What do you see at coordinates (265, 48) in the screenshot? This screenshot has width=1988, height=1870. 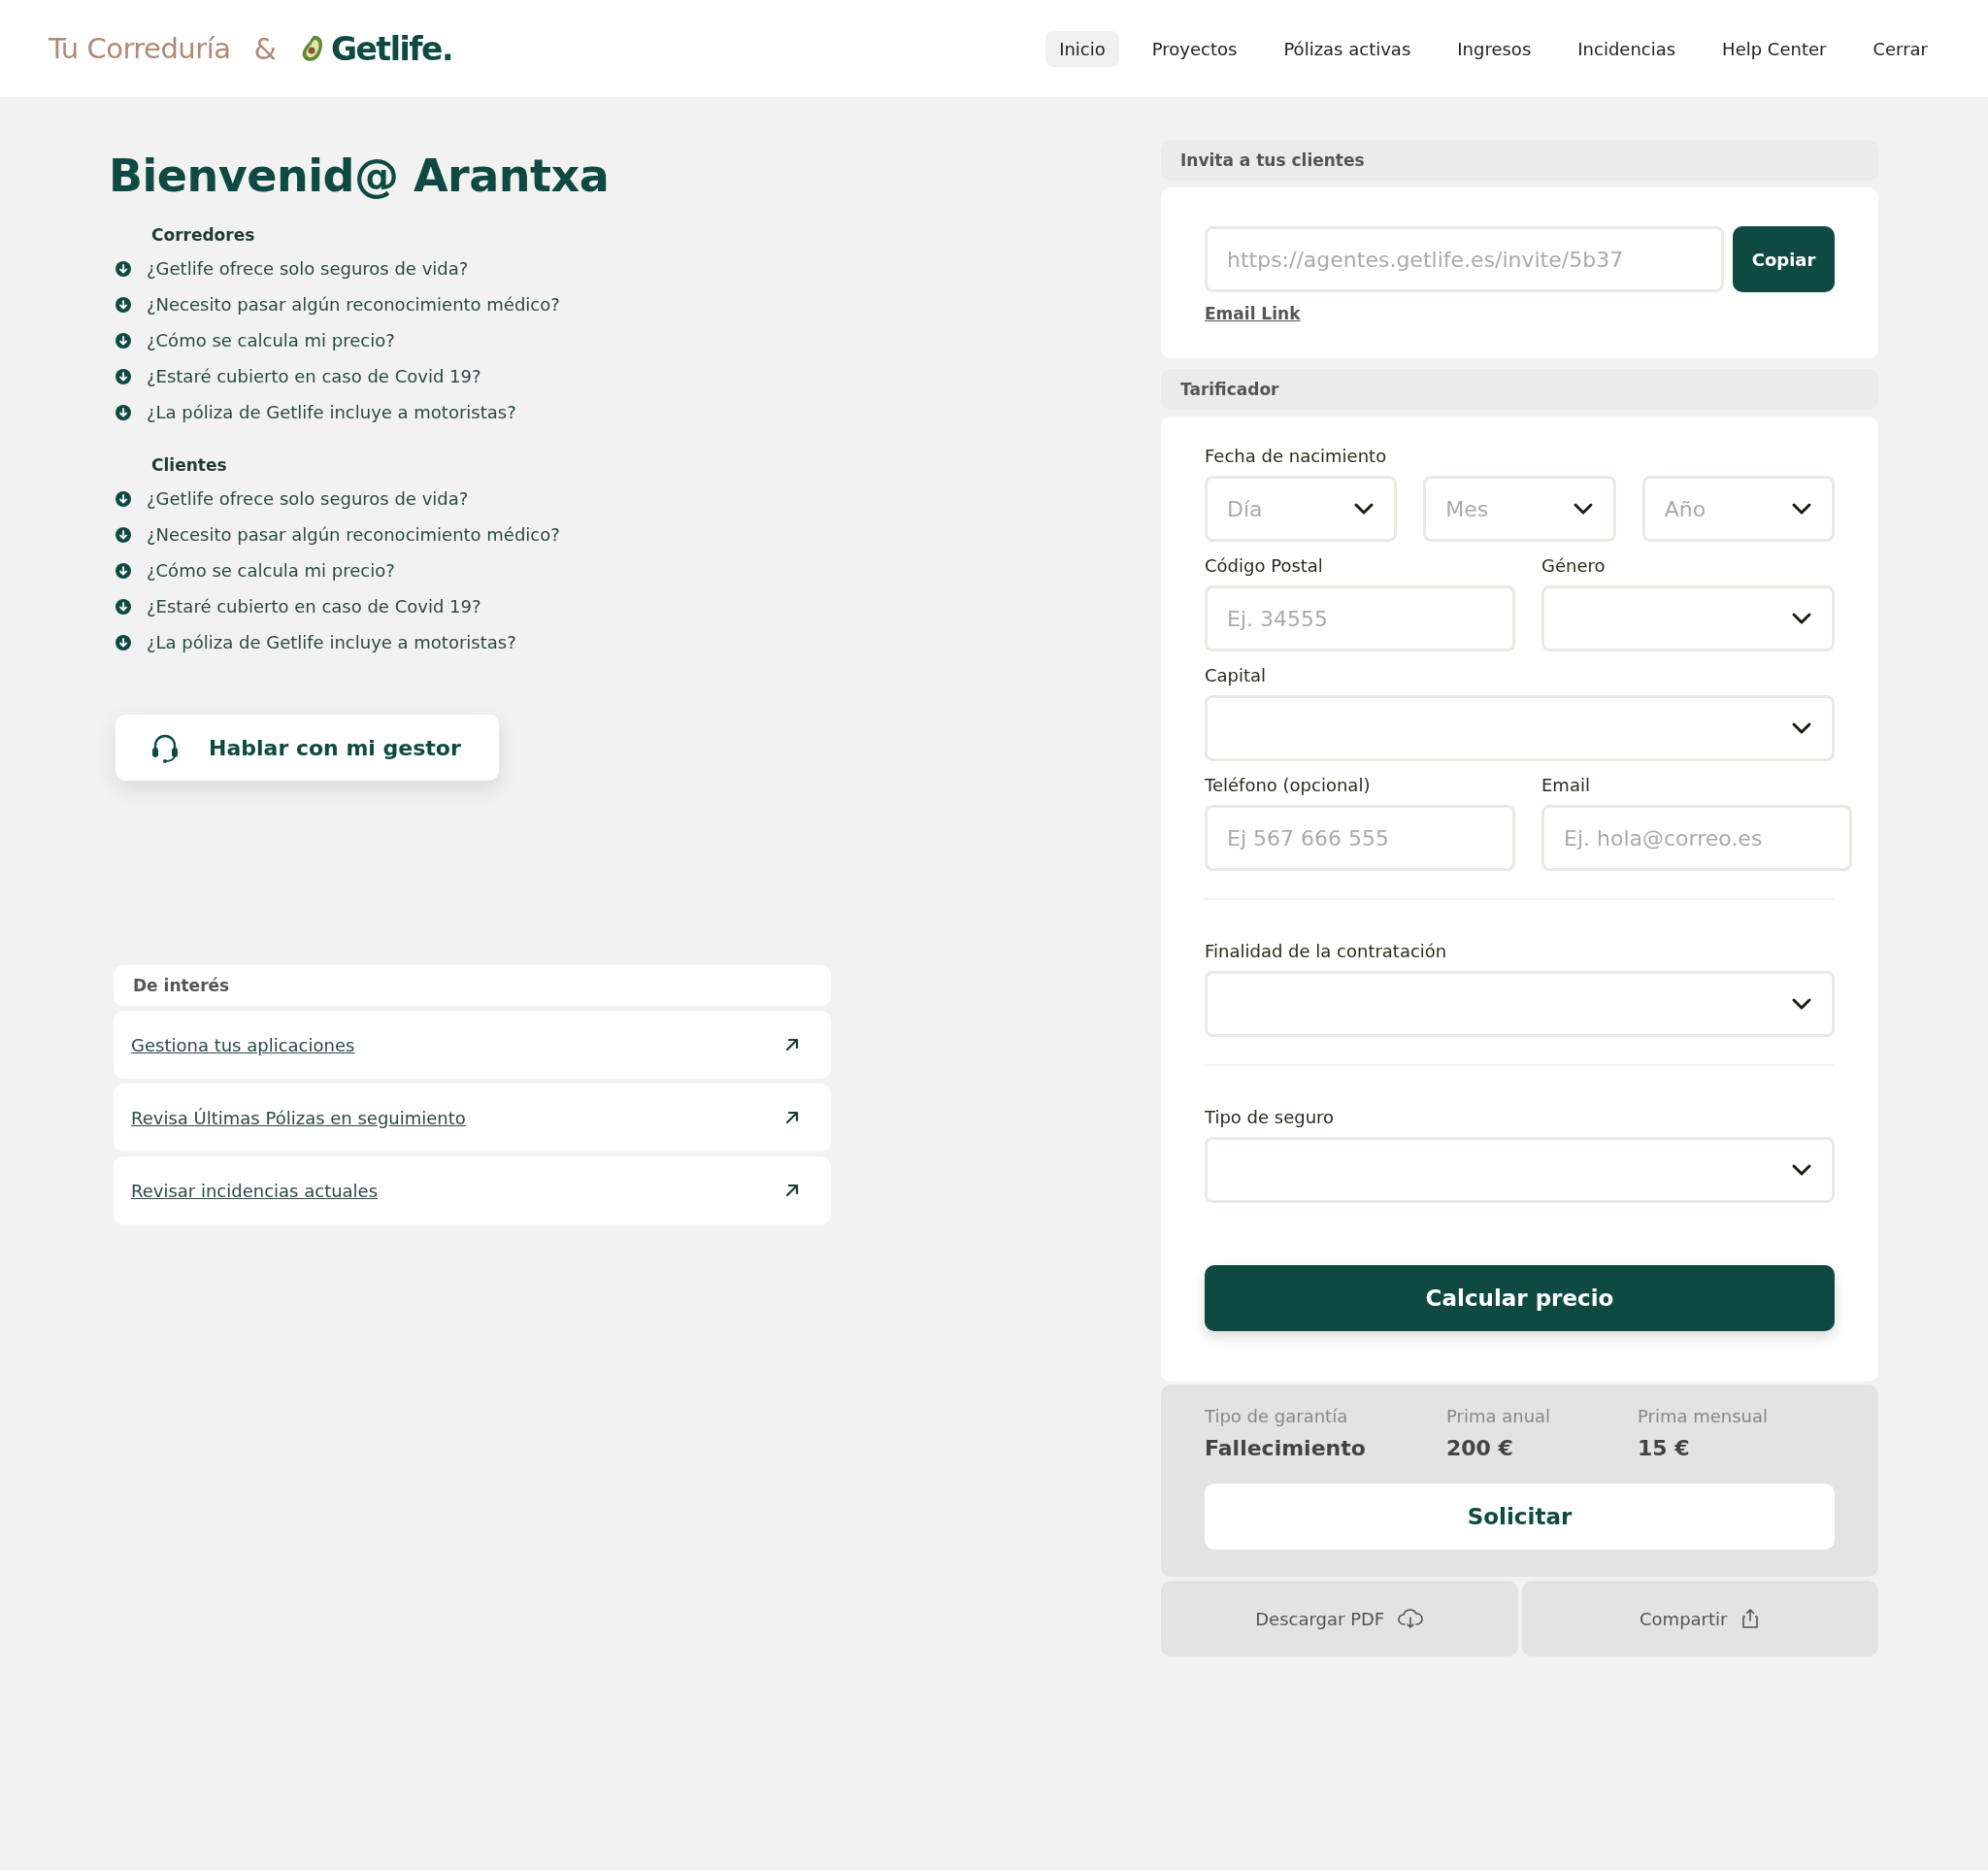 I see `ampersand: &` at bounding box center [265, 48].